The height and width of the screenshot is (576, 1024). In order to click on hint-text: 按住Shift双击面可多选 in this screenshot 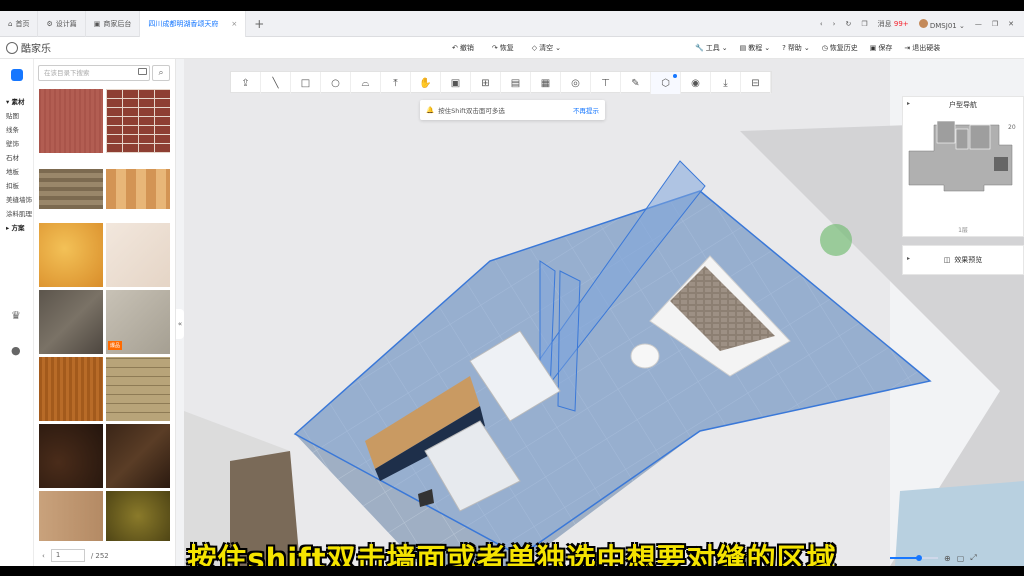, I will do `click(471, 111)`.